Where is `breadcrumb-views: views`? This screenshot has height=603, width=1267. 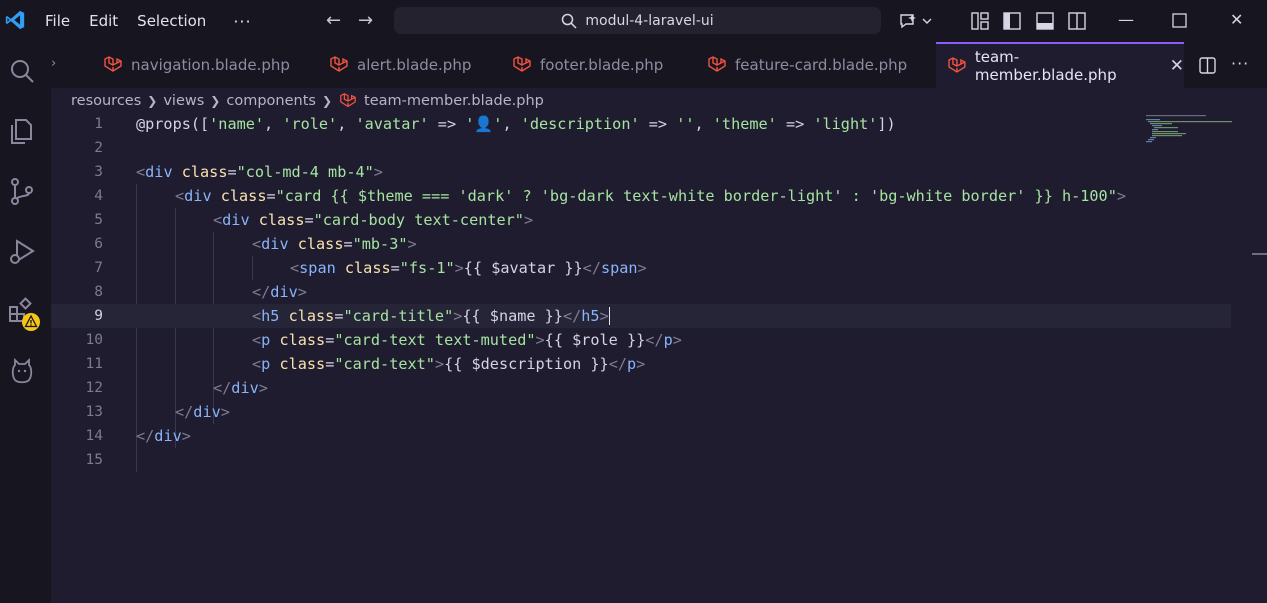
breadcrumb-views: views is located at coordinates (183, 101).